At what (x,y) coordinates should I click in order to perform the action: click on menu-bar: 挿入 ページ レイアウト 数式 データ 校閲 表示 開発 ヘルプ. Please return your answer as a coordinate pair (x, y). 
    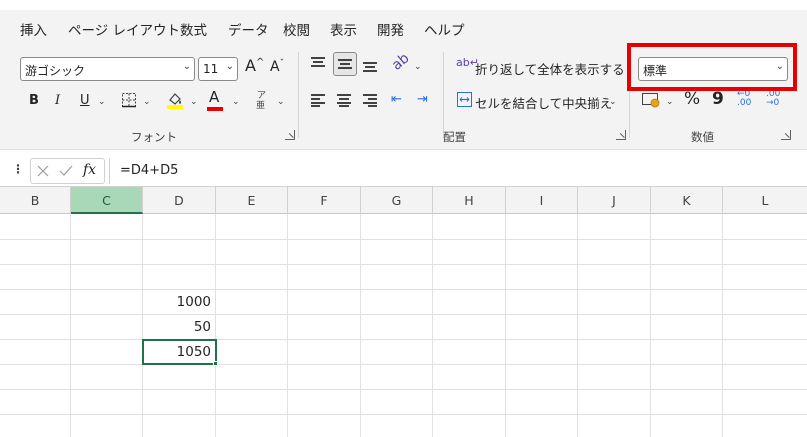
    Looking at the image, I should click on (403, 28).